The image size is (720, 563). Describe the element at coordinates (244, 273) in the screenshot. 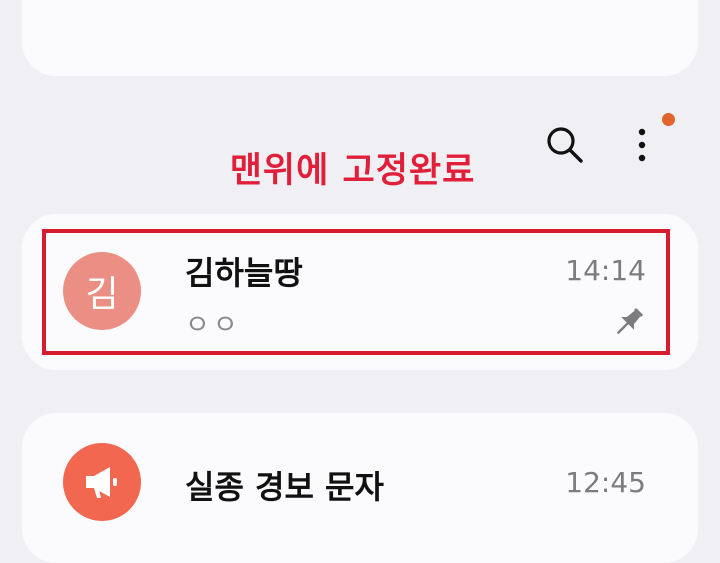

I see `chat-name: 김하늘땅` at that location.